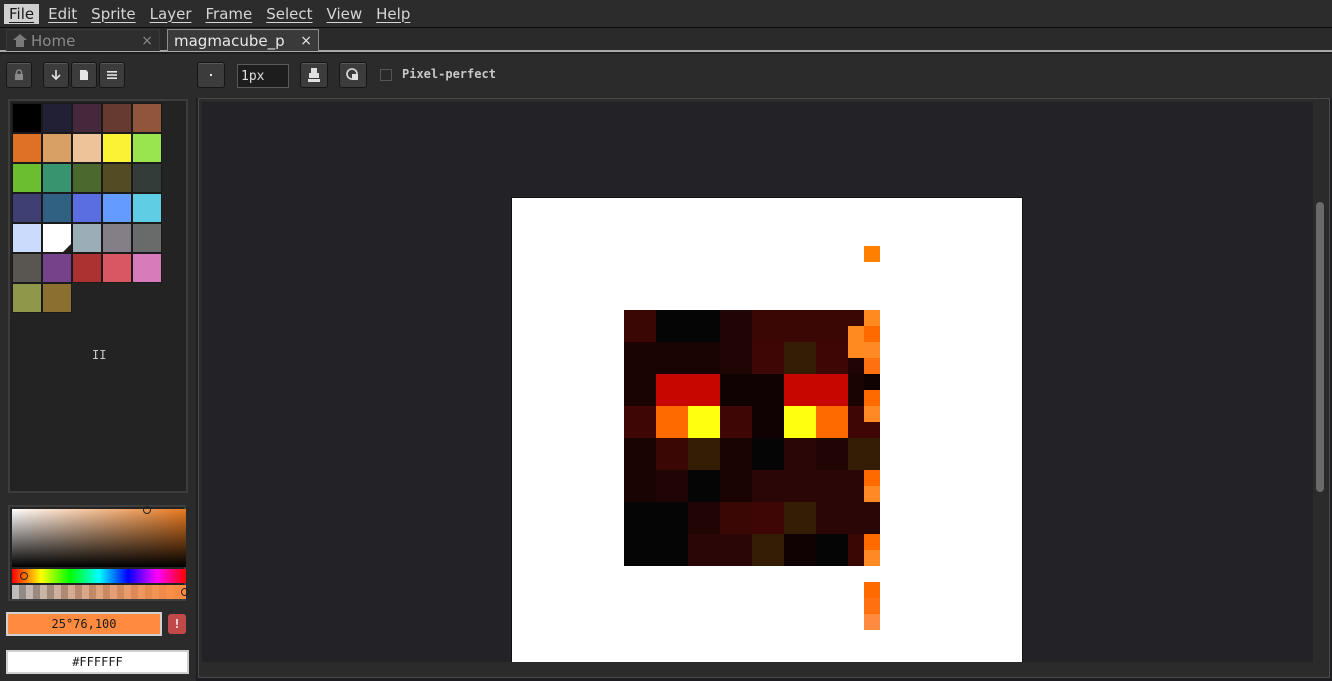 This screenshot has width=1332, height=681. I want to click on brush-size-field: 1px, so click(263, 76).